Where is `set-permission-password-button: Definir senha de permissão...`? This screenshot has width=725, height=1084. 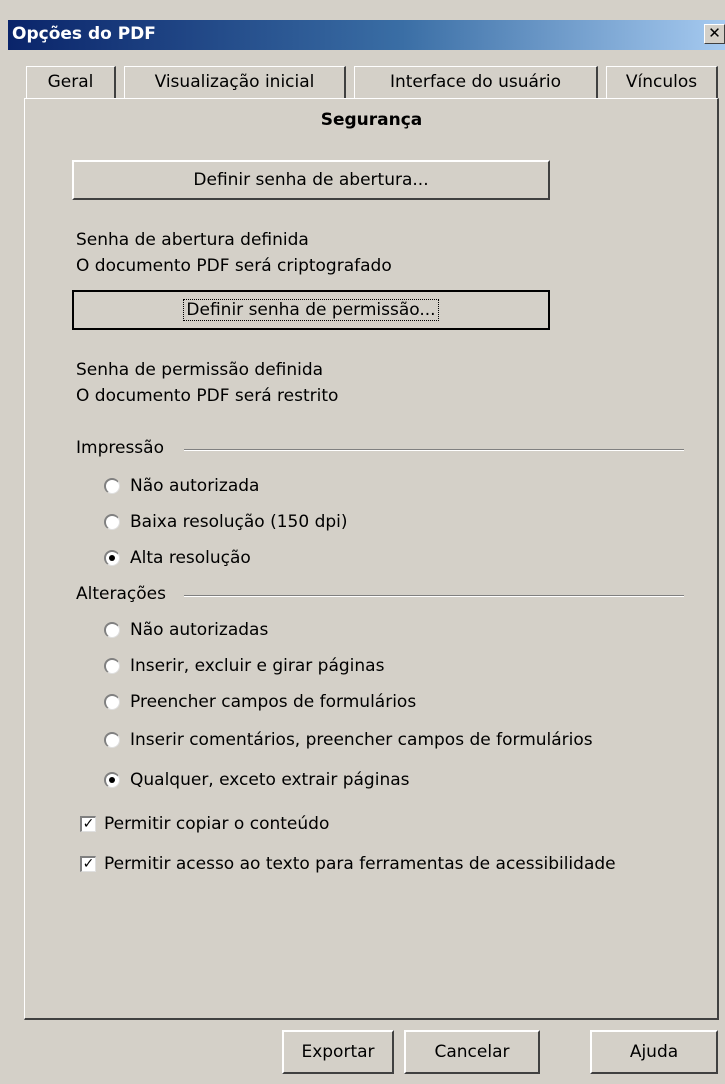
set-permission-password-button: Definir senha de permissão... is located at coordinates (311, 310).